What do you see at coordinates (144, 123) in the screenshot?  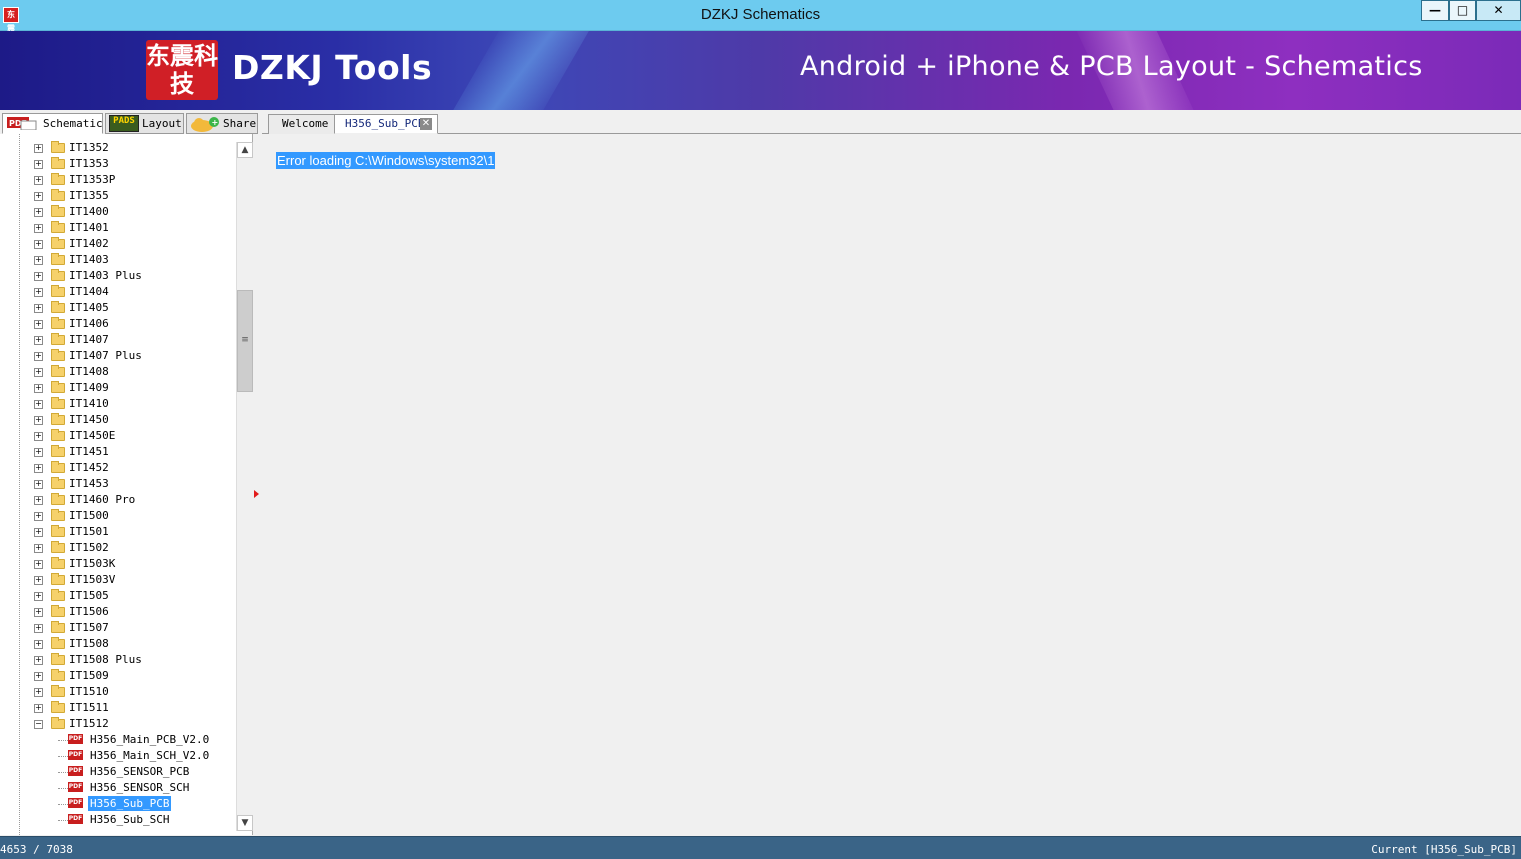 I see `tab-layout: PADS Layout` at bounding box center [144, 123].